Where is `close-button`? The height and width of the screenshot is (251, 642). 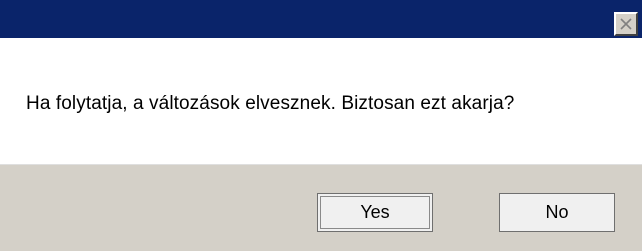
close-button is located at coordinates (626, 24).